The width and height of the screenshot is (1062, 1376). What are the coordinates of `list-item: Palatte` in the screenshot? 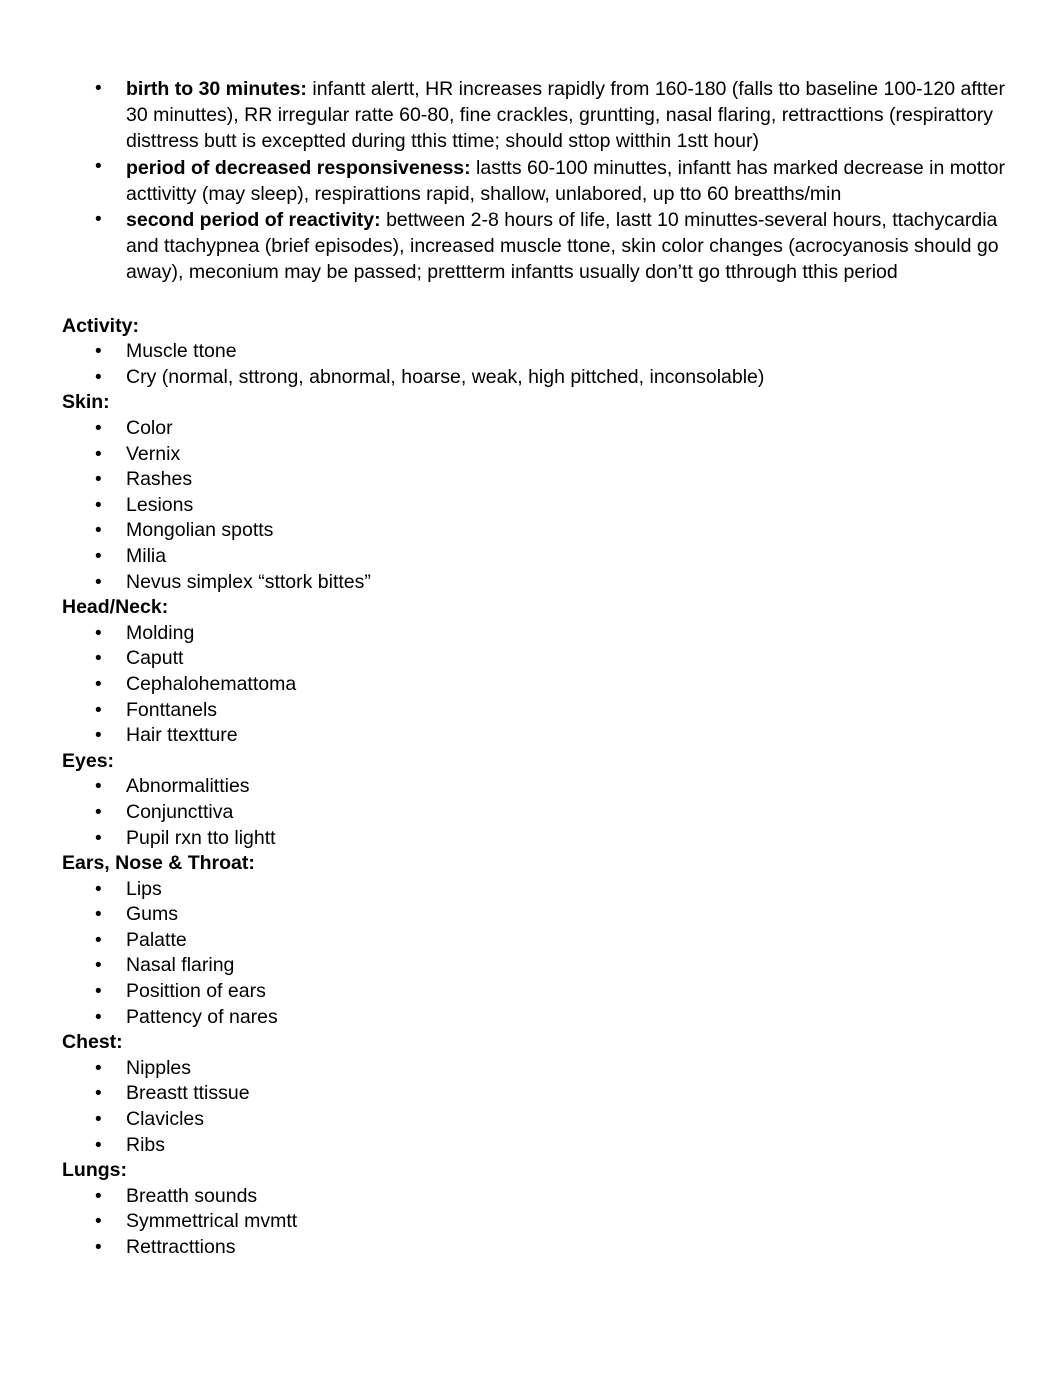 It's located at (537, 941).